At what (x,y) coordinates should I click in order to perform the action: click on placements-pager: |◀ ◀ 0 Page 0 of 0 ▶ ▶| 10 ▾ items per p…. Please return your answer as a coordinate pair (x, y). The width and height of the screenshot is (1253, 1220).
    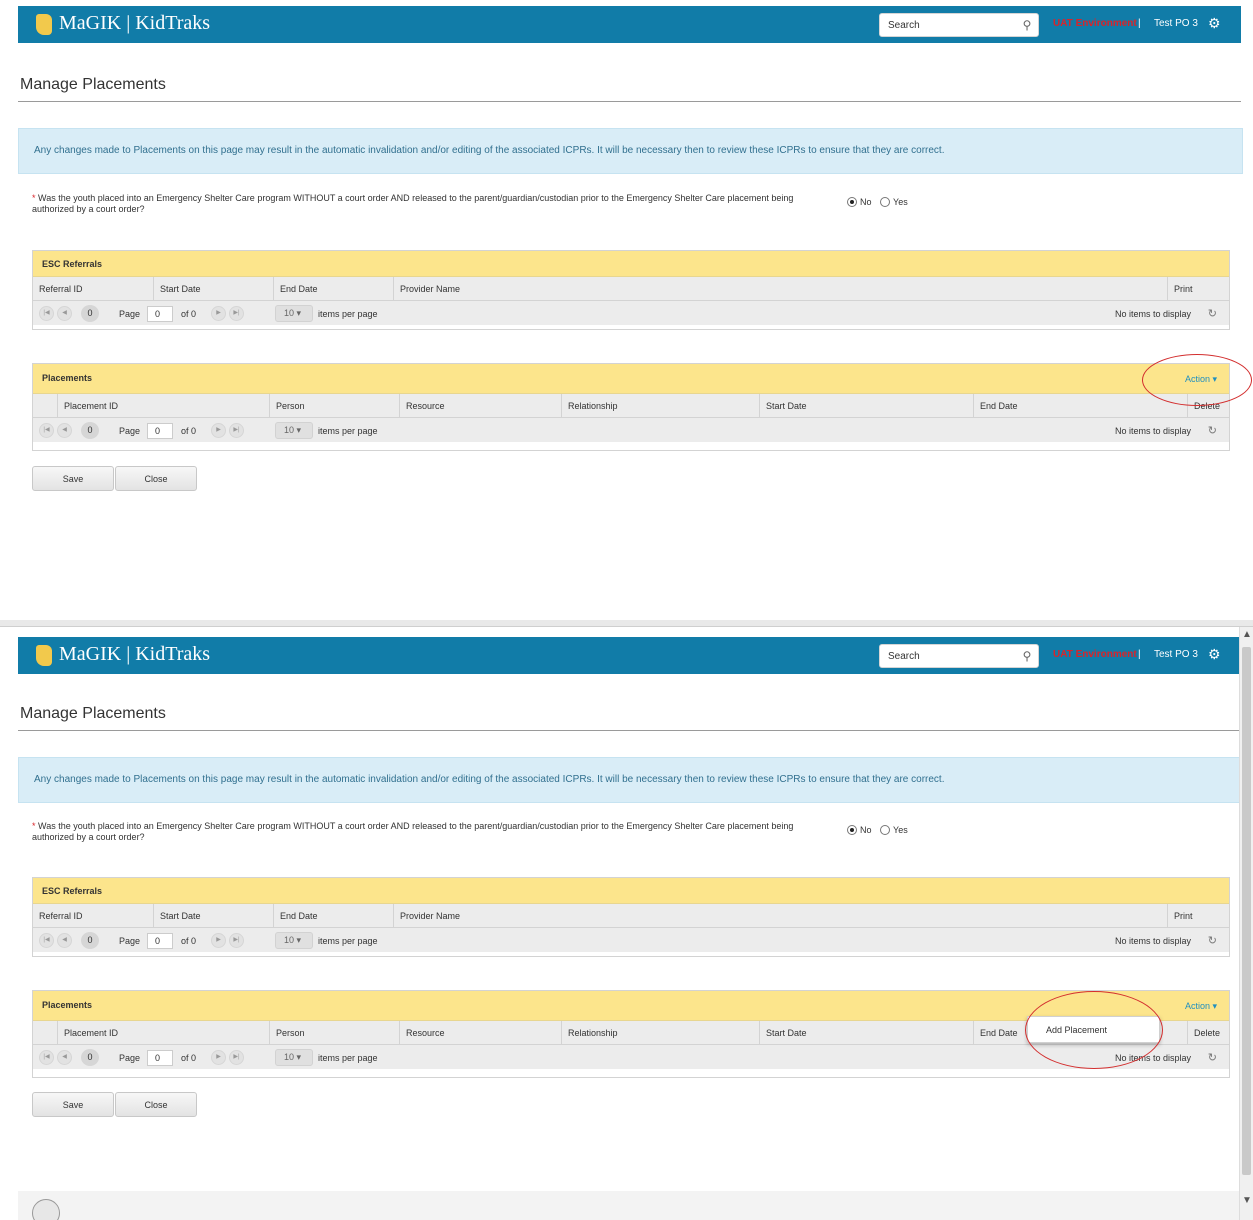
    Looking at the image, I should click on (631, 430).